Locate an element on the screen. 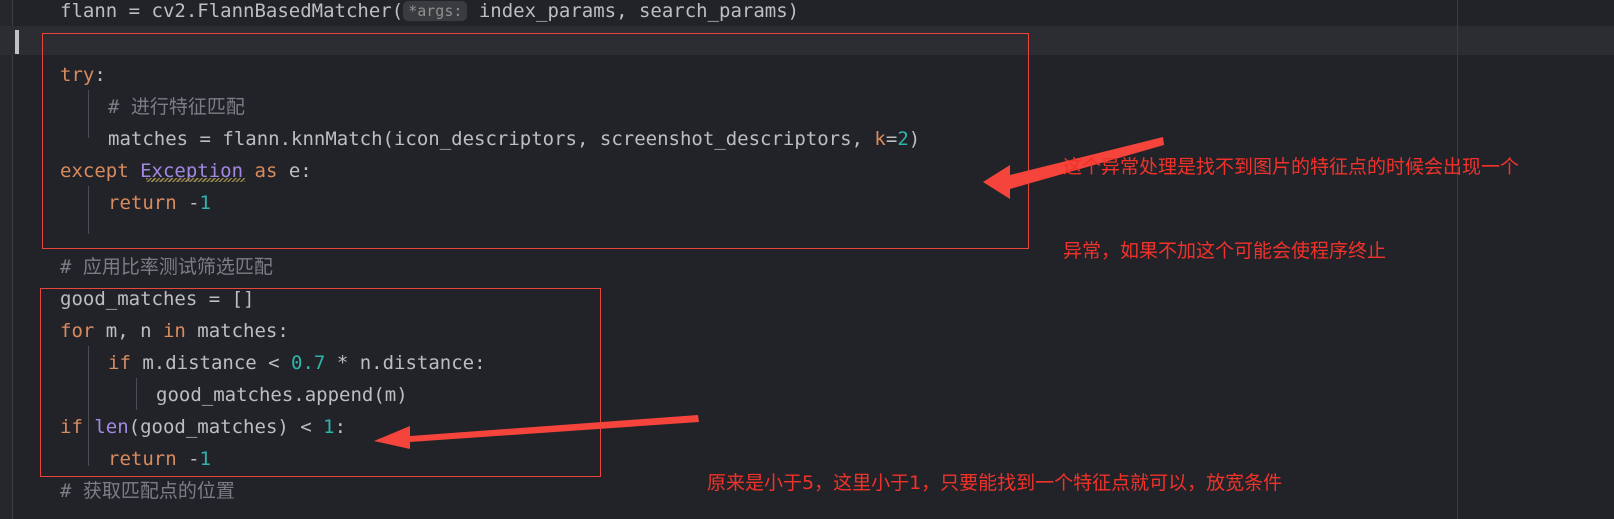  code-token-comment: # 应用比率测试筛选匹配 is located at coordinates (166, 267).